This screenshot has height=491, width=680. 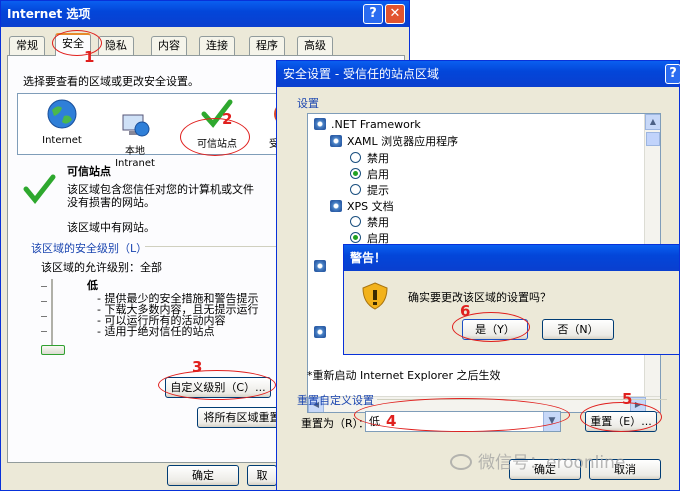 I want to click on window-title: Internet 选项, so click(x=49, y=14).